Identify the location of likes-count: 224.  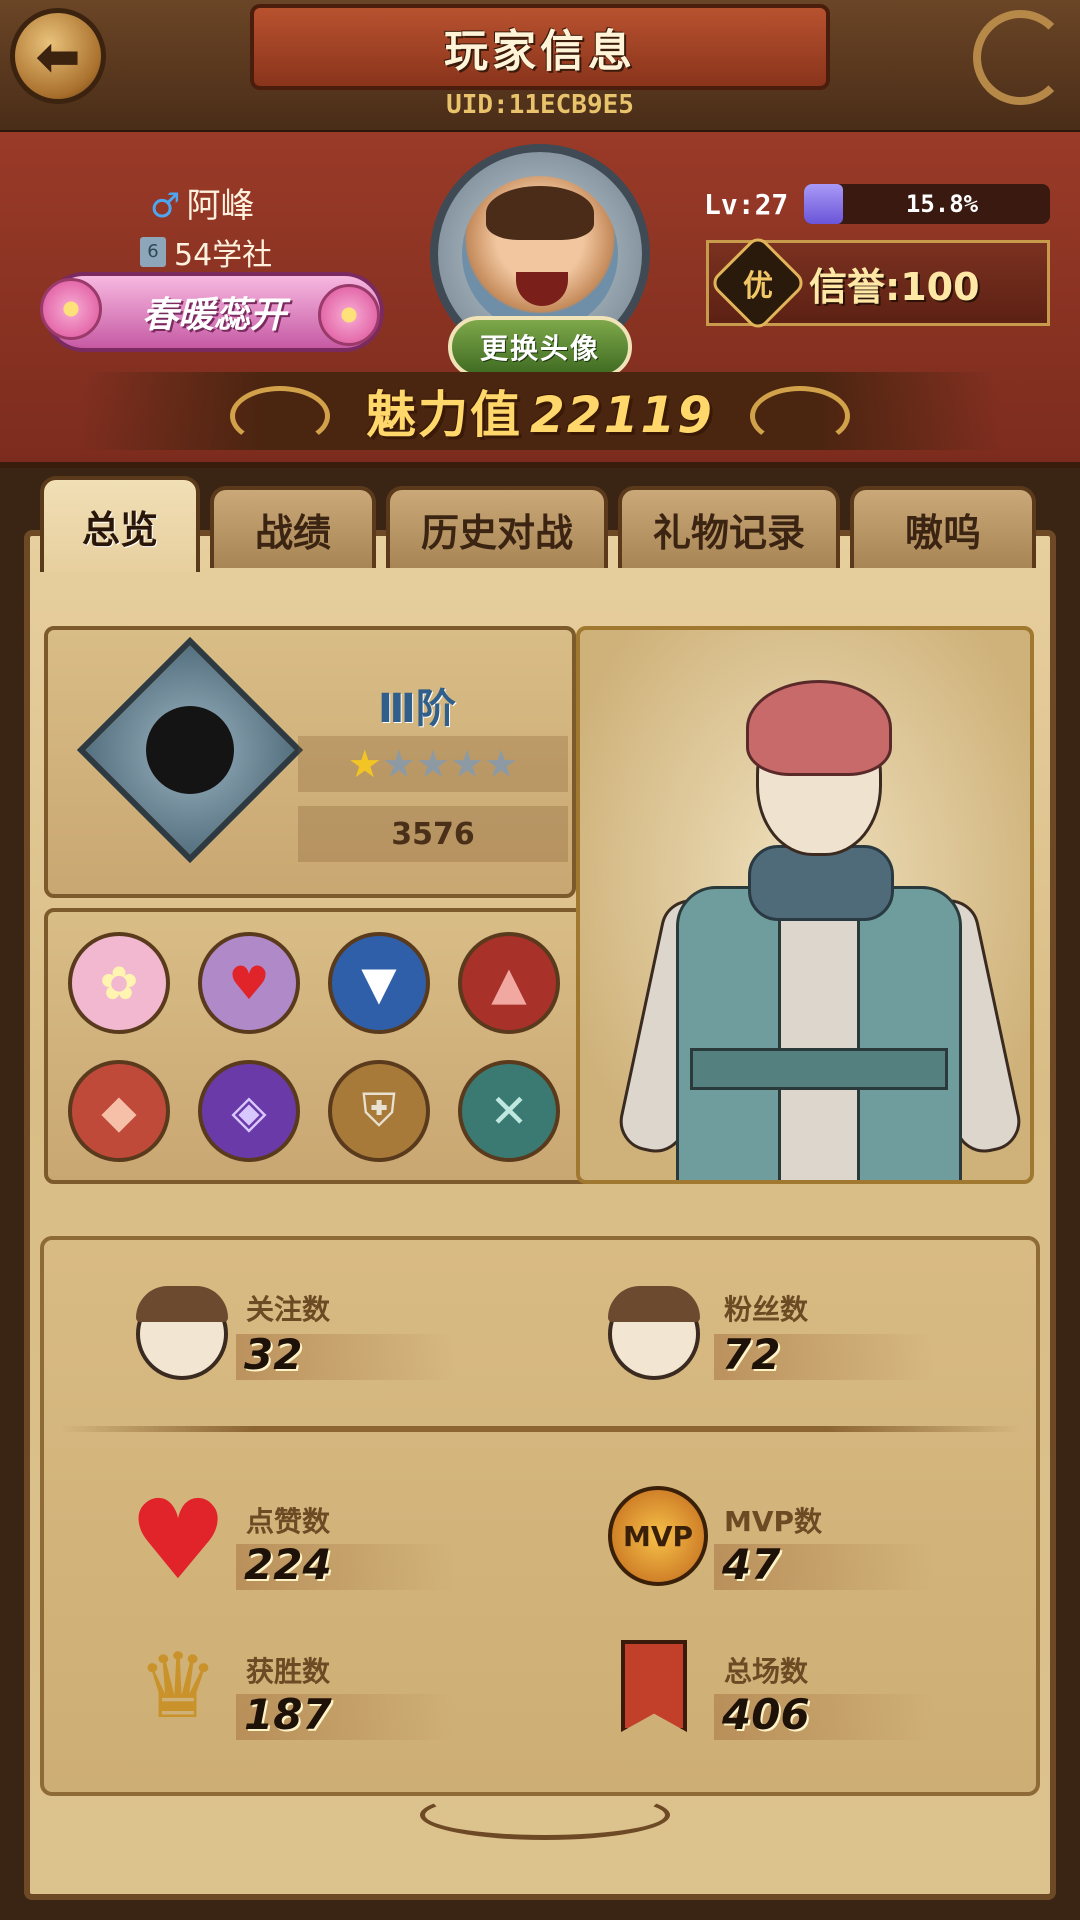
(288, 1564).